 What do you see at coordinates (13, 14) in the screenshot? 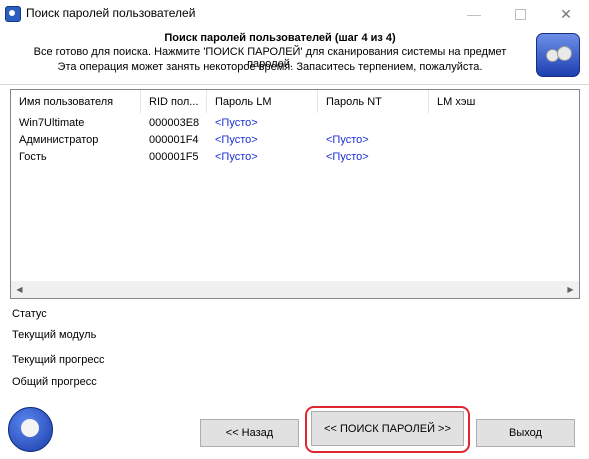
I see `app-icon` at bounding box center [13, 14].